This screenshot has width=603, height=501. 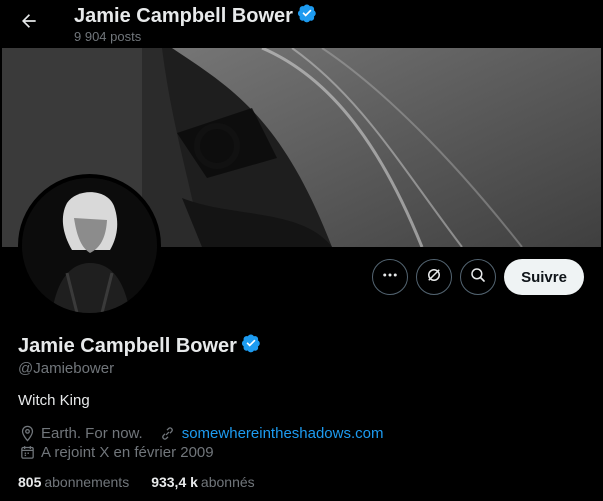 I want to click on back-arrow-icon, so click(x=29, y=23).